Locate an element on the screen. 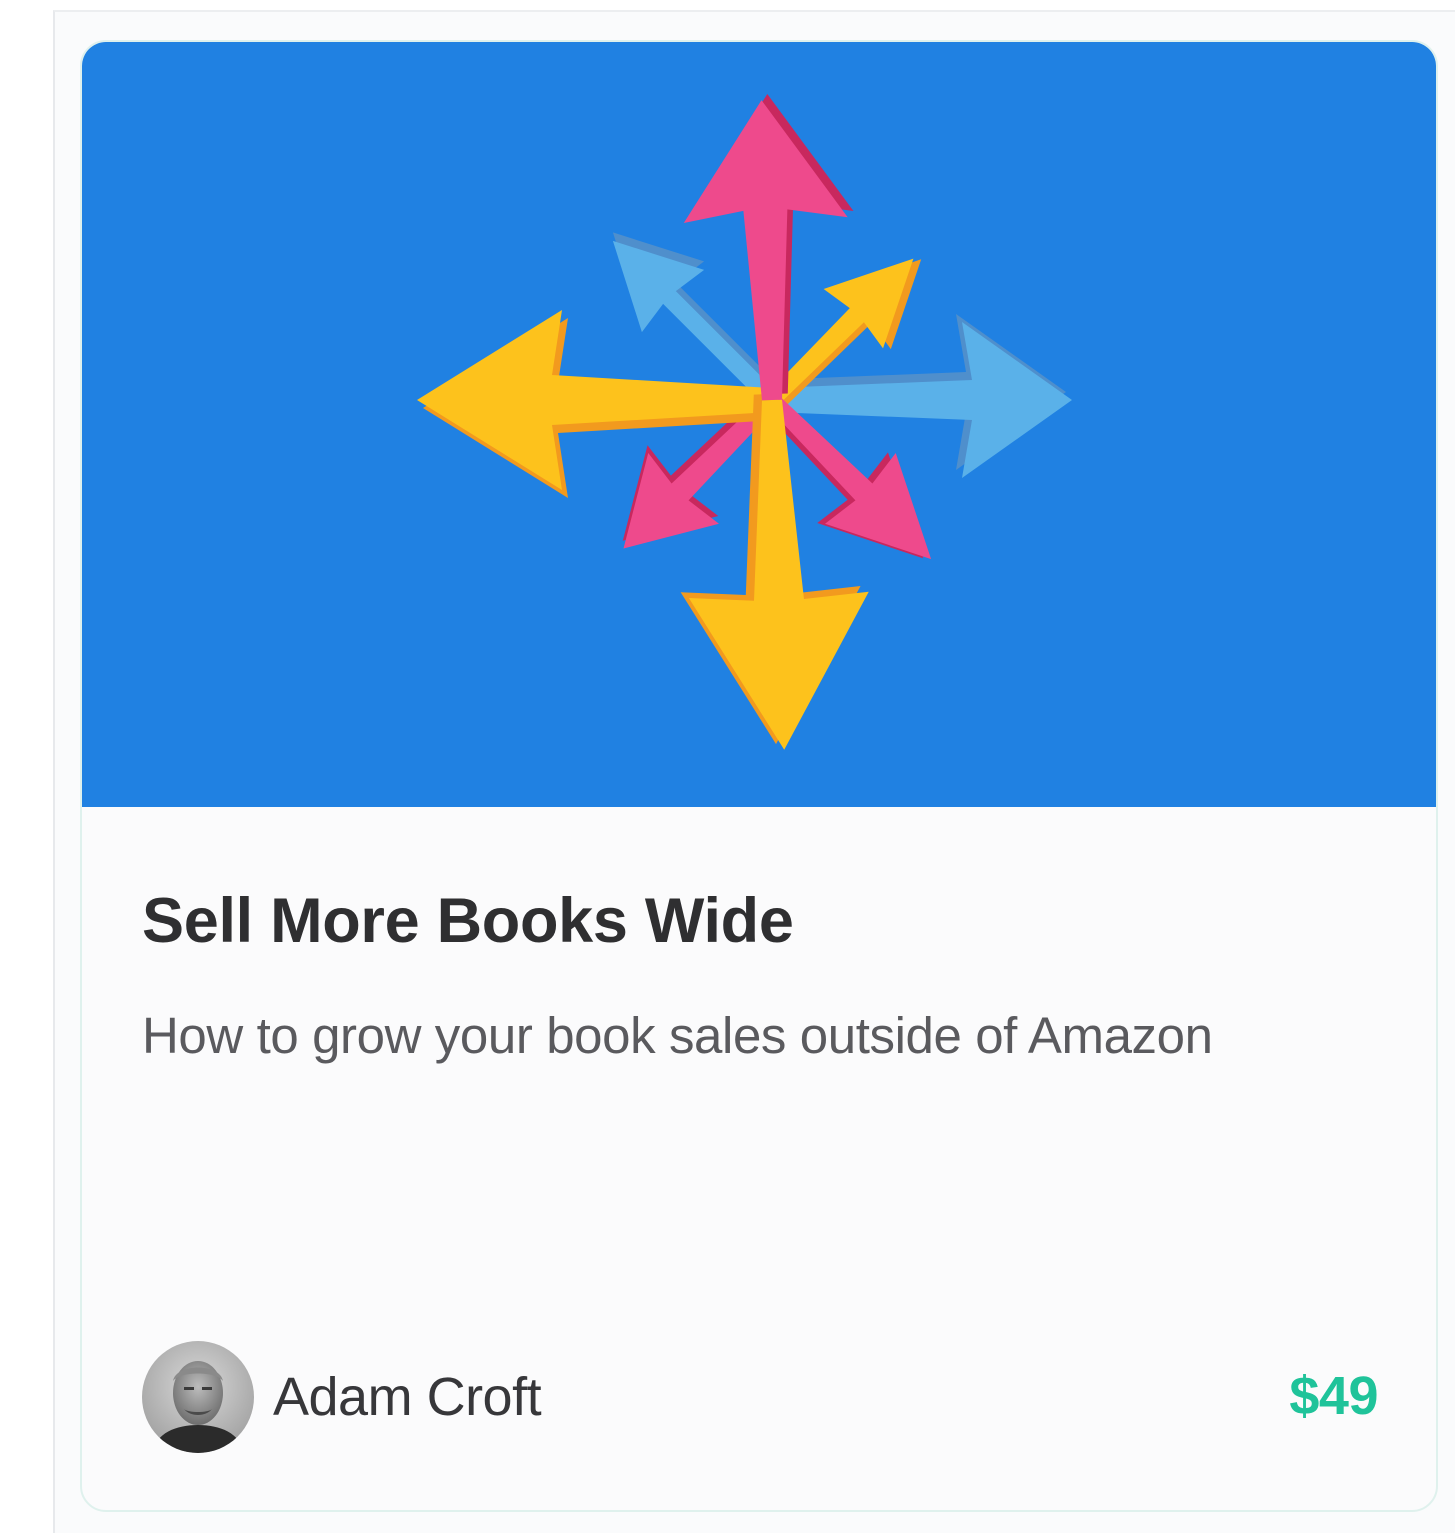 The width and height of the screenshot is (1455, 1533). author-avatar-photo is located at coordinates (198, 1397).